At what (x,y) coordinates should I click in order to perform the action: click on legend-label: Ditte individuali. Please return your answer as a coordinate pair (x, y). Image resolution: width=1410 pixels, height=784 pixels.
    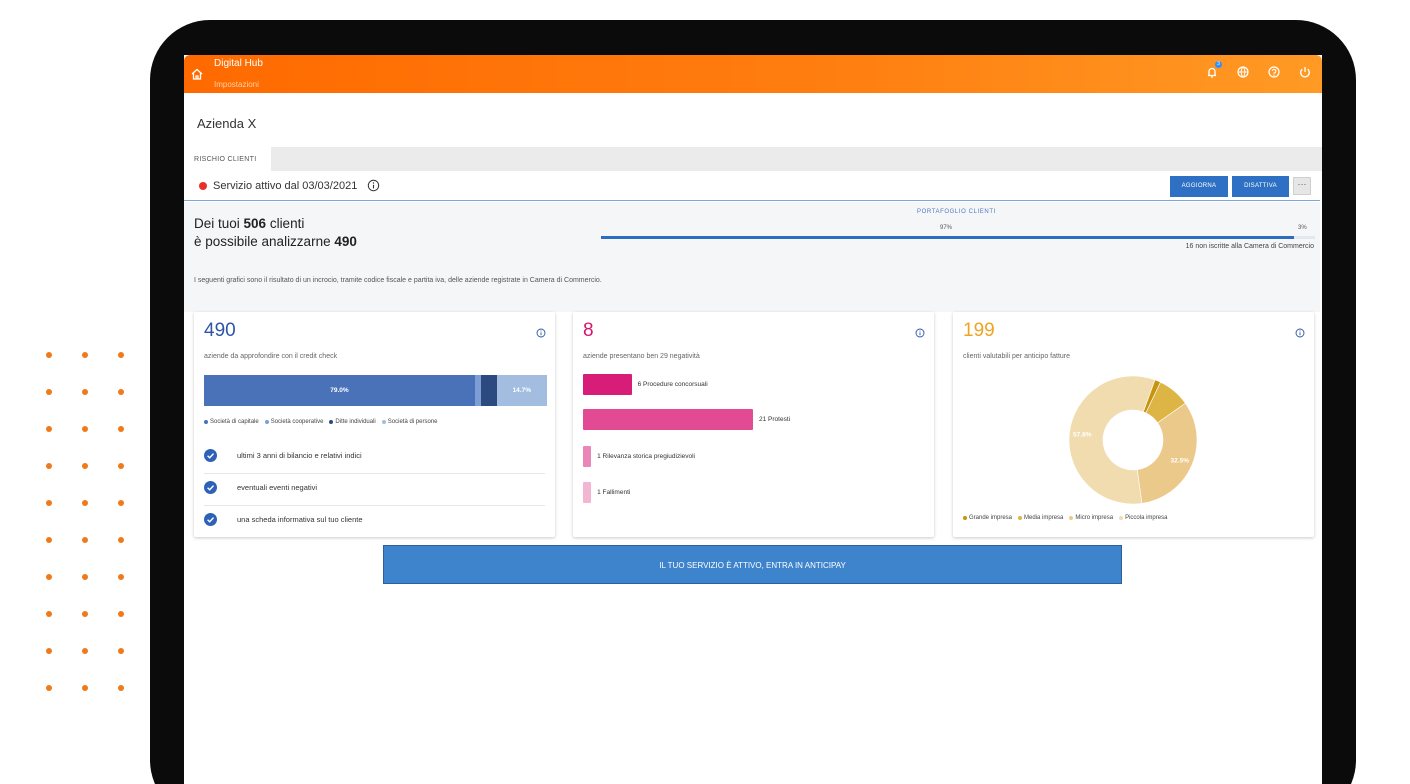
    Looking at the image, I should click on (355, 422).